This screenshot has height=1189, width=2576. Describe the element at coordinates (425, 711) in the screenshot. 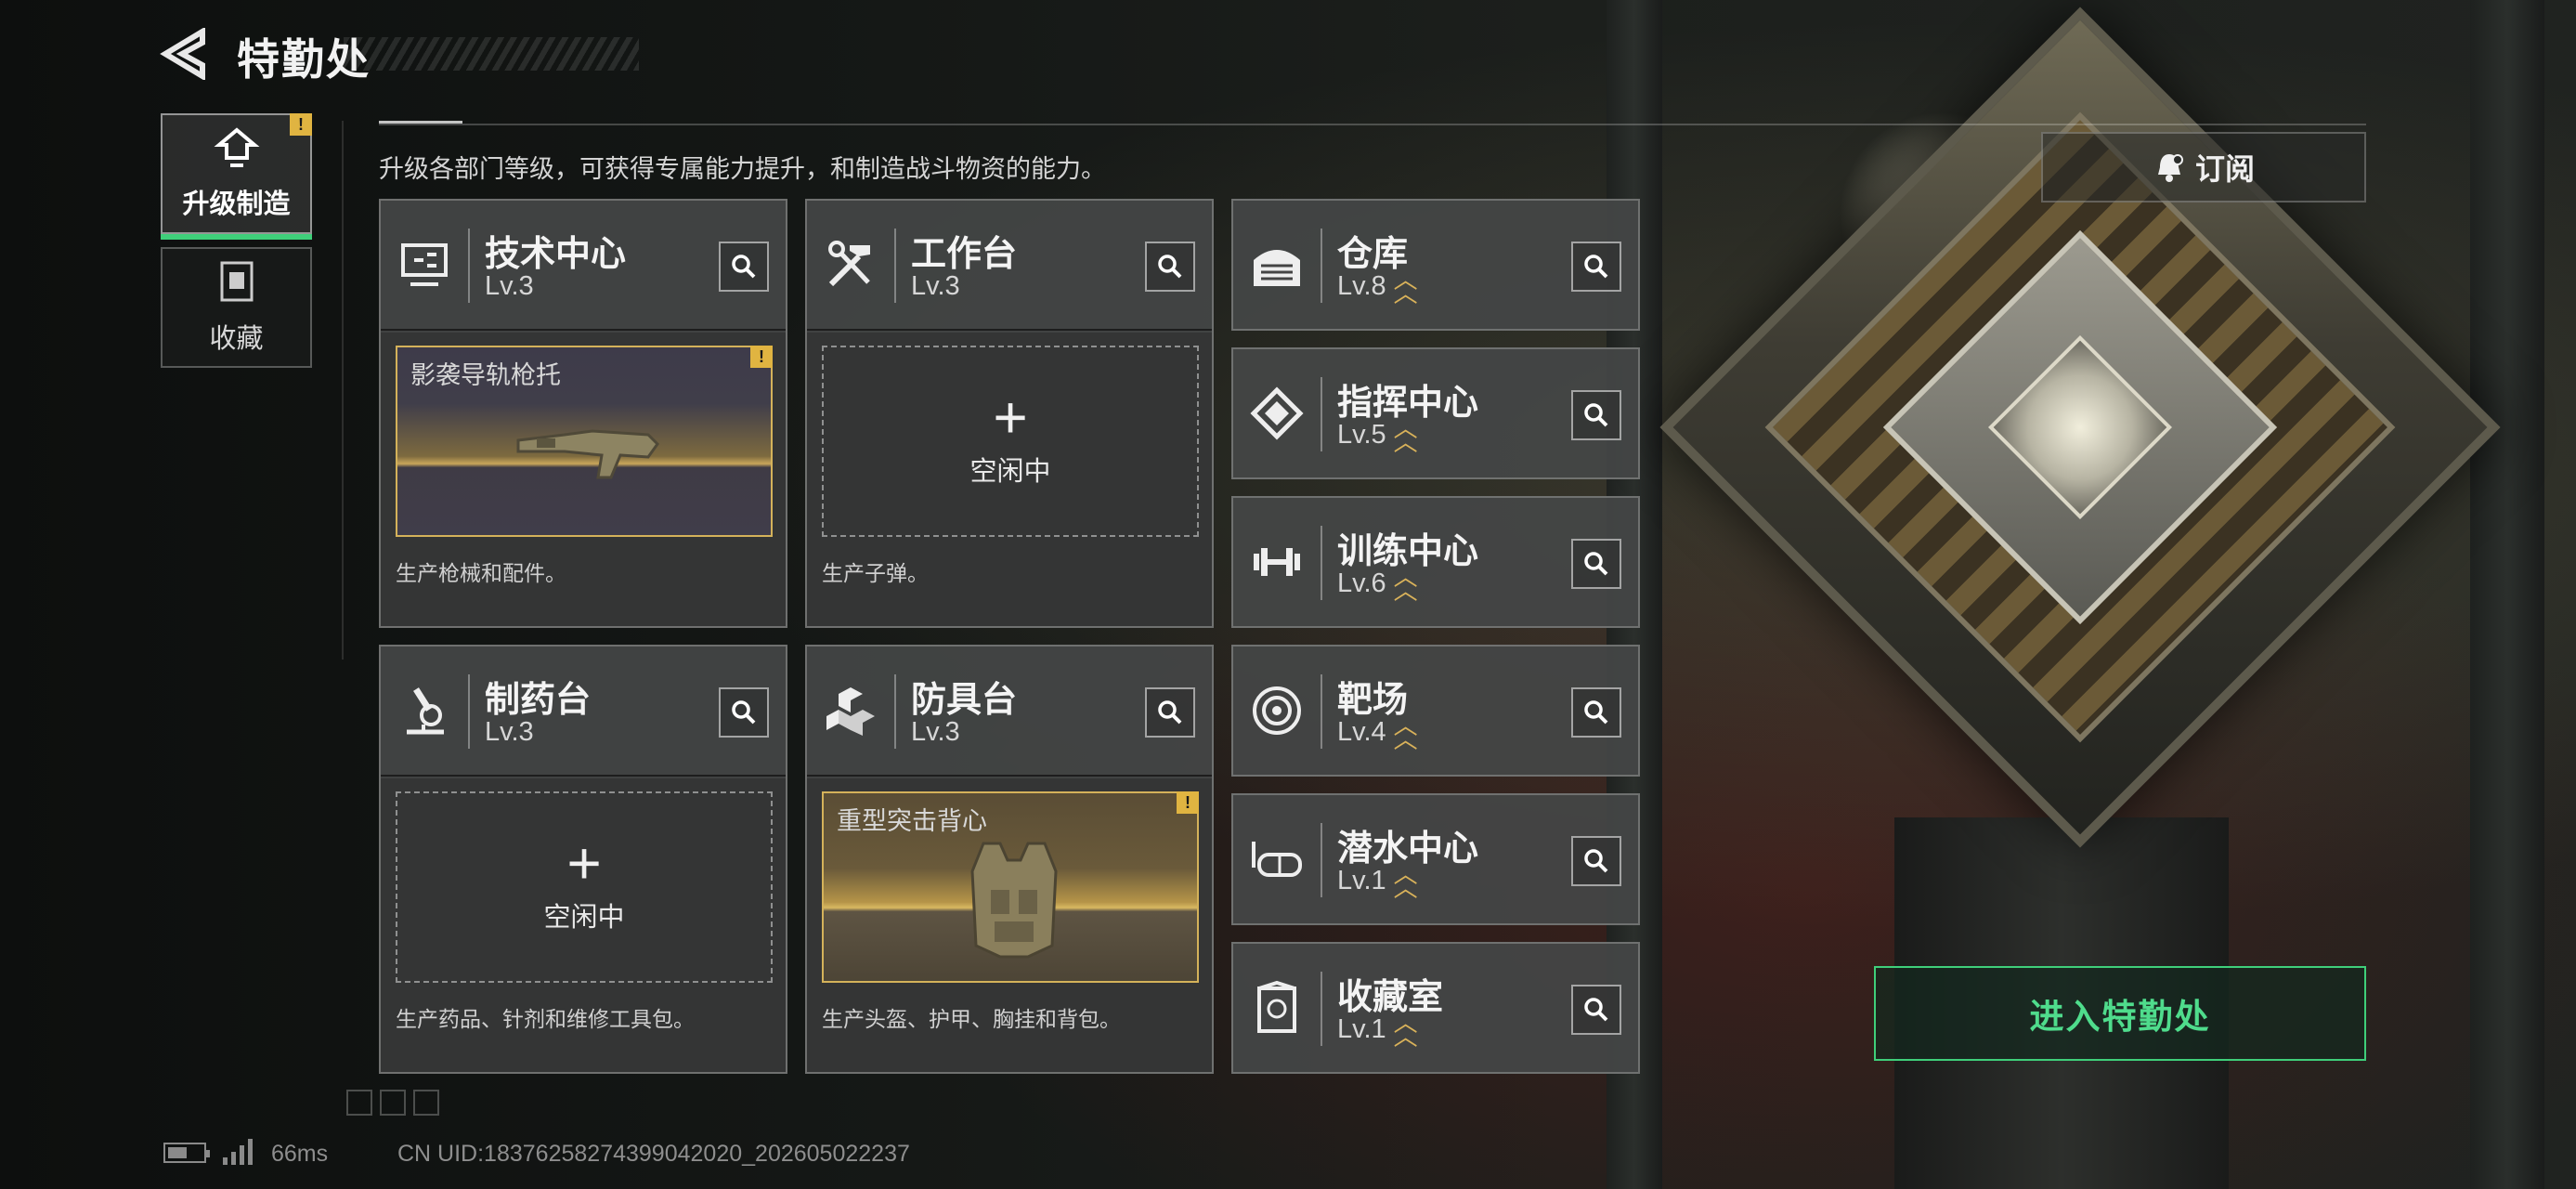

I see `microscope-icon` at that location.